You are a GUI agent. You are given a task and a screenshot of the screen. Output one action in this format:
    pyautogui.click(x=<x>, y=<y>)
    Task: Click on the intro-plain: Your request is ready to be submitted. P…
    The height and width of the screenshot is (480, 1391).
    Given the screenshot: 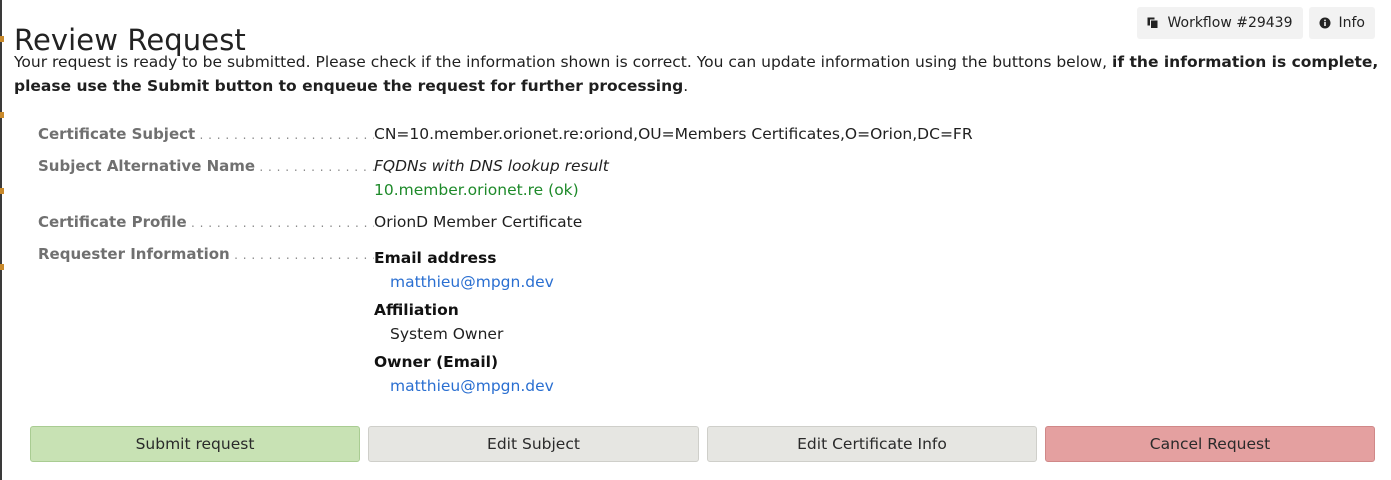 What is the action you would take?
    pyautogui.click(x=563, y=62)
    